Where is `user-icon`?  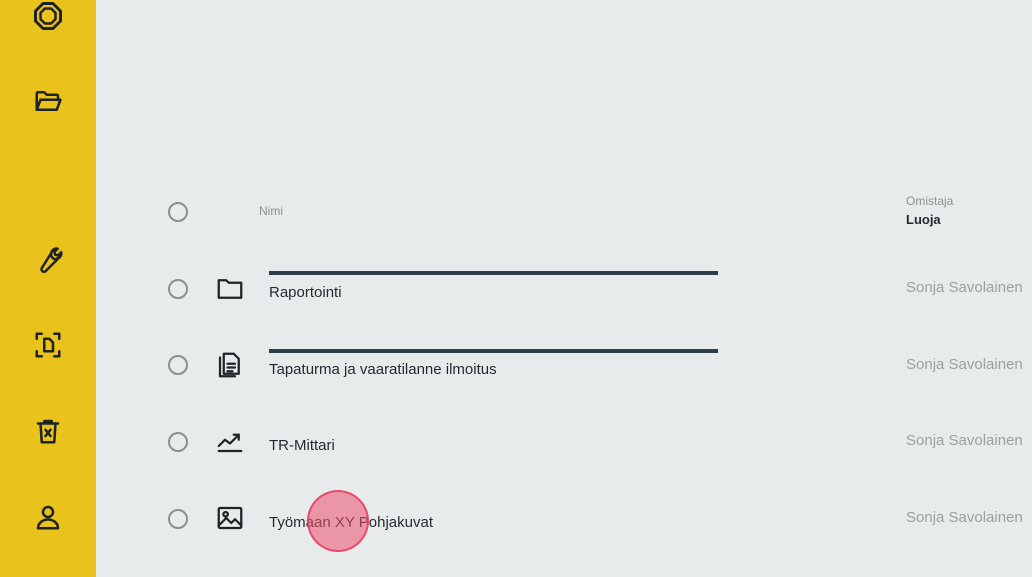
user-icon is located at coordinates (48, 517).